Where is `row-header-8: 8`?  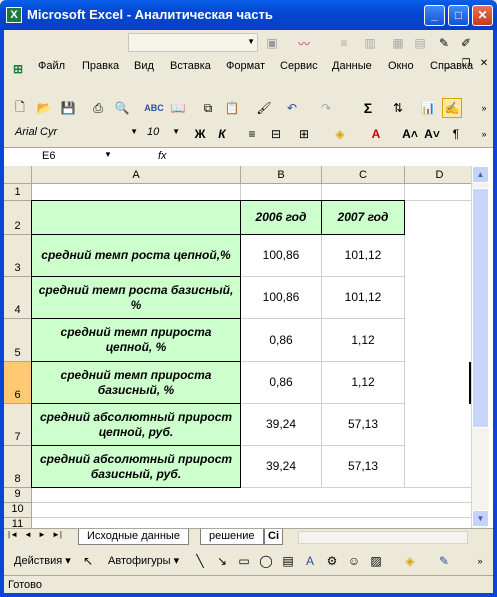
row-header-8: 8 is located at coordinates (18, 467).